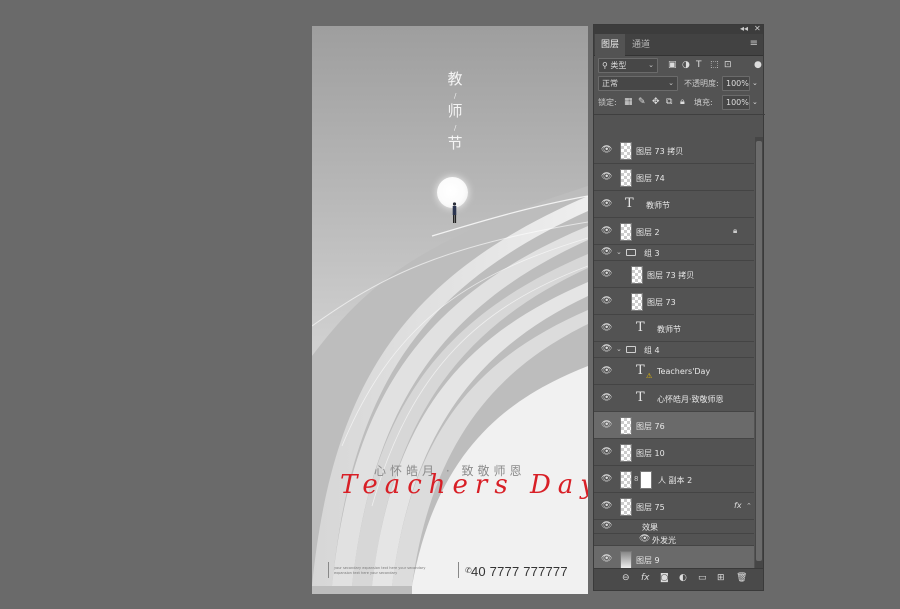  What do you see at coordinates (699, 65) in the screenshot?
I see `filter-text-icon: T` at bounding box center [699, 65].